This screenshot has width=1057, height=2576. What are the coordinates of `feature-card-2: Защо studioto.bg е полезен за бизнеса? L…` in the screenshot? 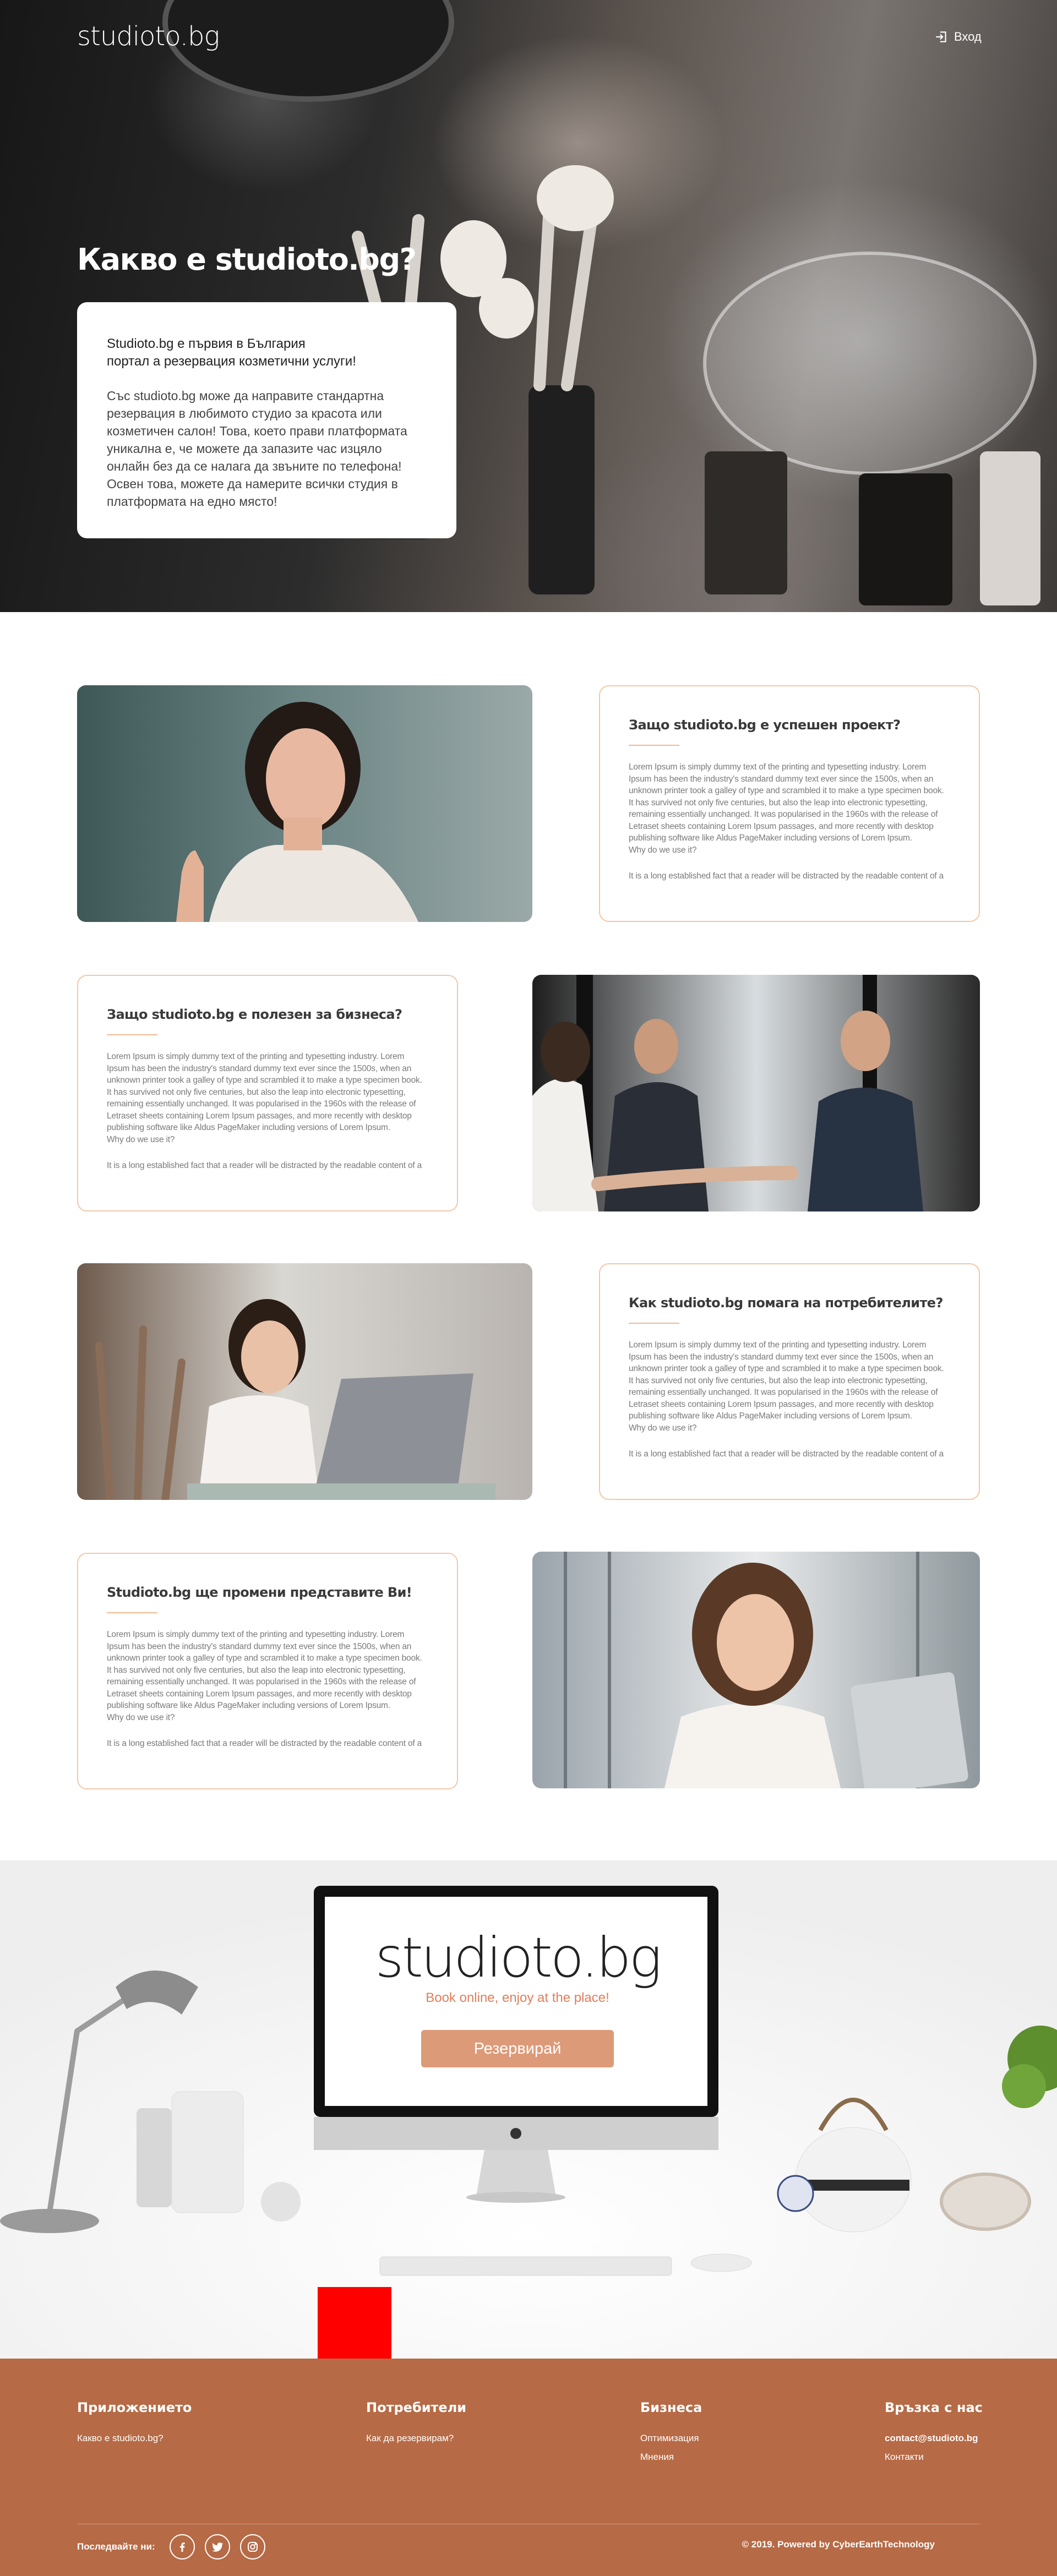 It's located at (267, 1093).